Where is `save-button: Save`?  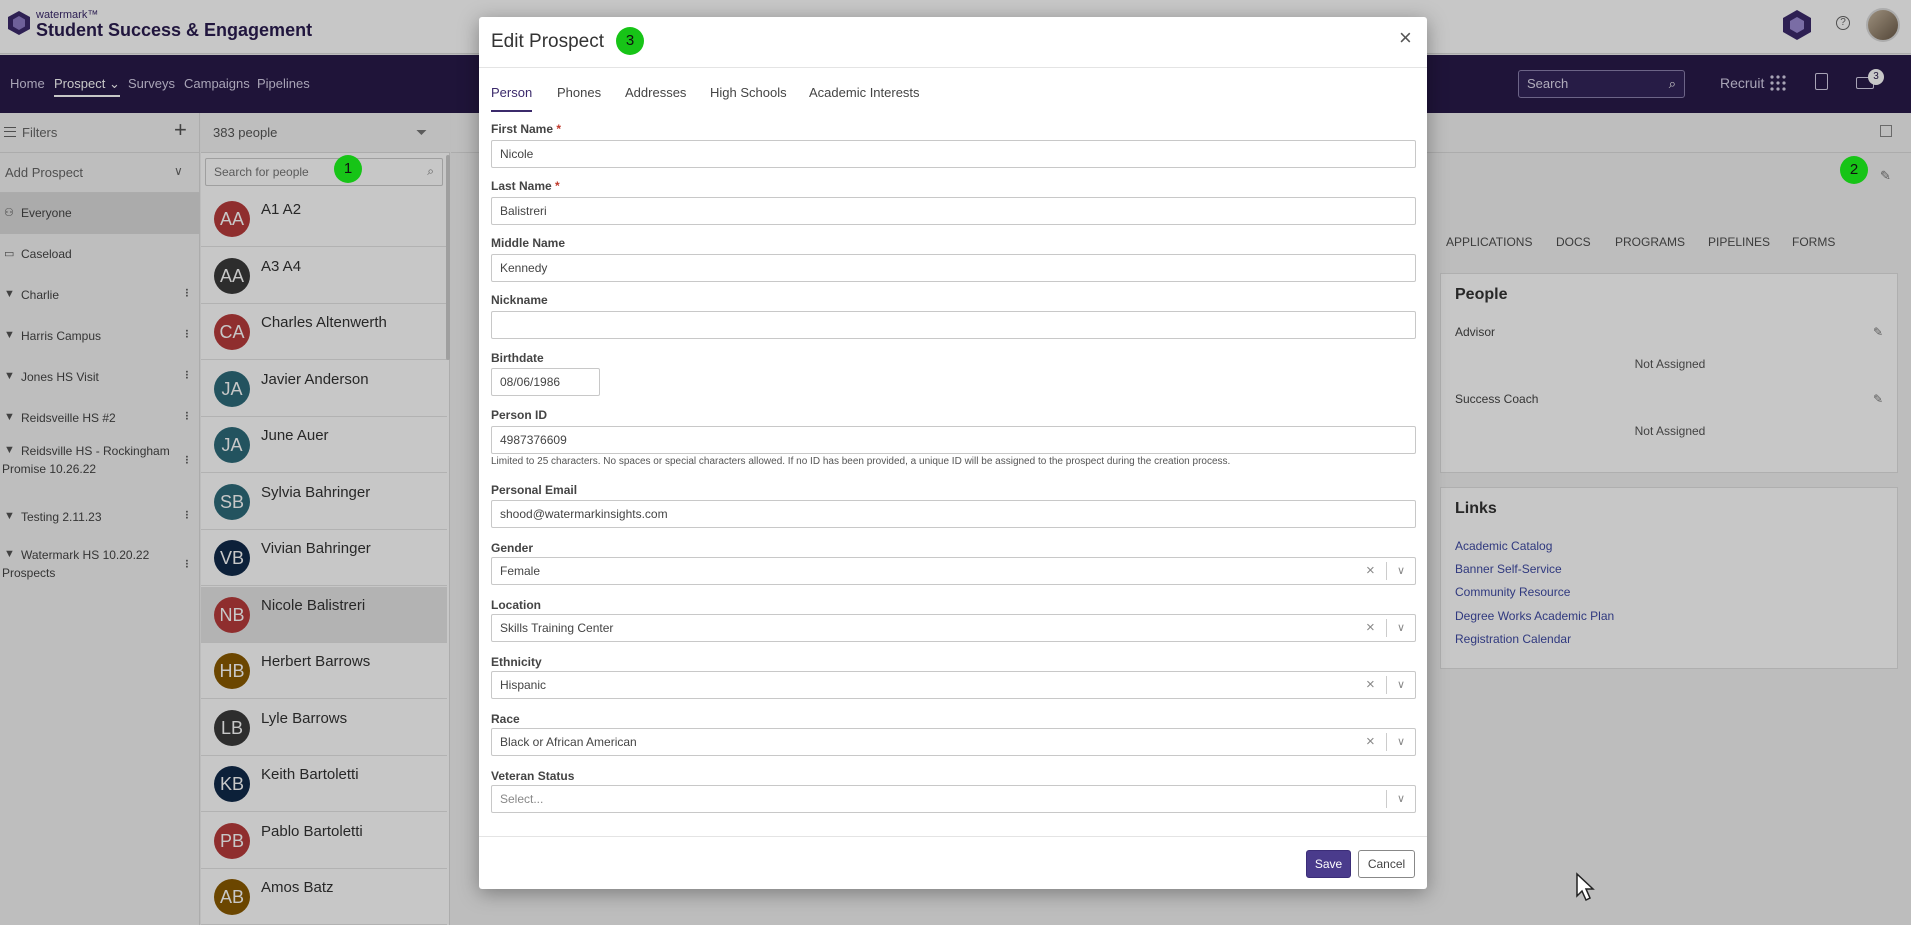 save-button: Save is located at coordinates (1328, 864).